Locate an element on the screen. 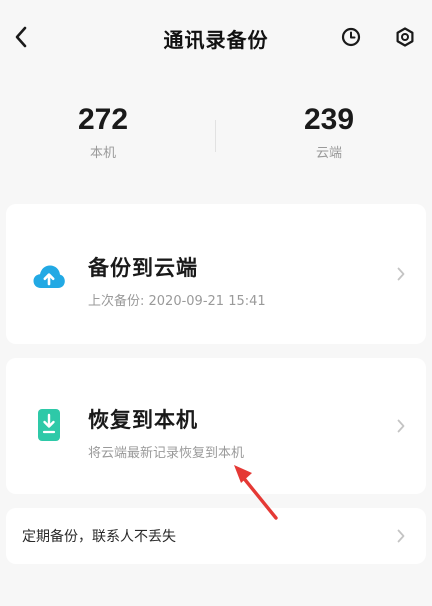 This screenshot has width=432, height=606. contact-count-summary: 272 本机 239 云端 is located at coordinates (216, 137).